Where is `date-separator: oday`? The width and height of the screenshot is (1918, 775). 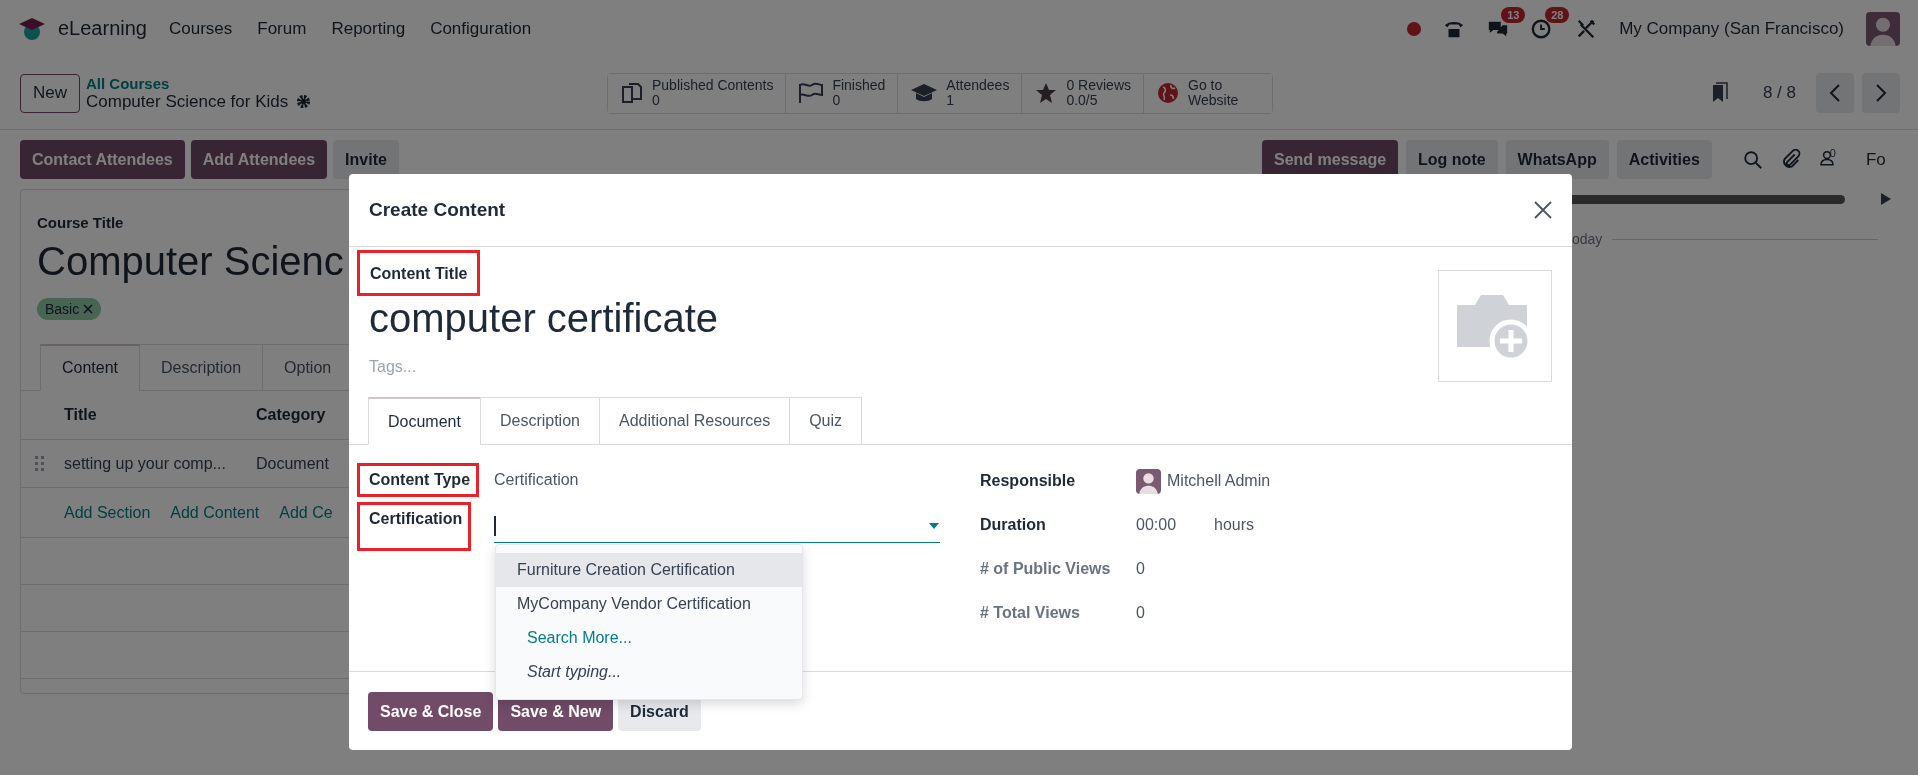 date-separator: oday is located at coordinates (1587, 239).